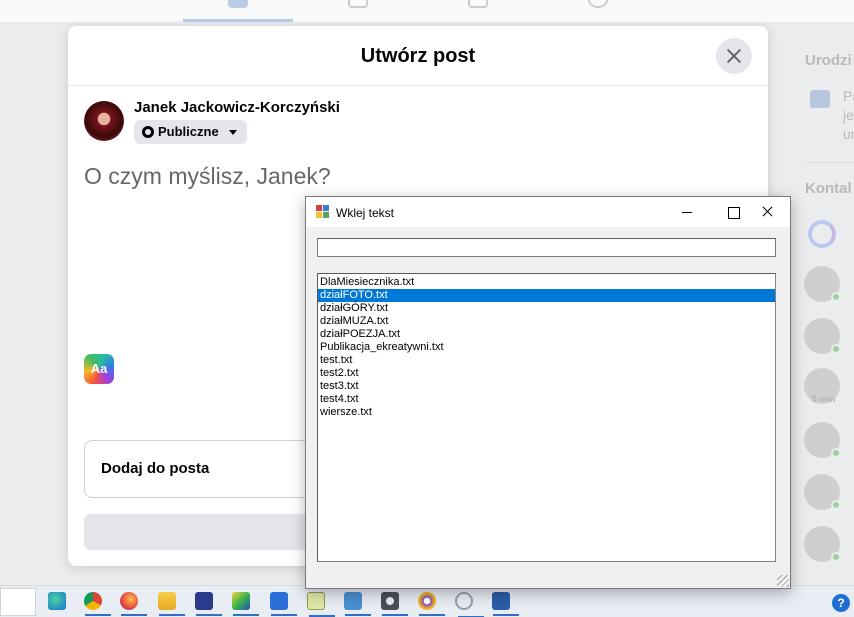 The image size is (854, 617). I want to click on contact-last-active: 5 min, so click(824, 399).